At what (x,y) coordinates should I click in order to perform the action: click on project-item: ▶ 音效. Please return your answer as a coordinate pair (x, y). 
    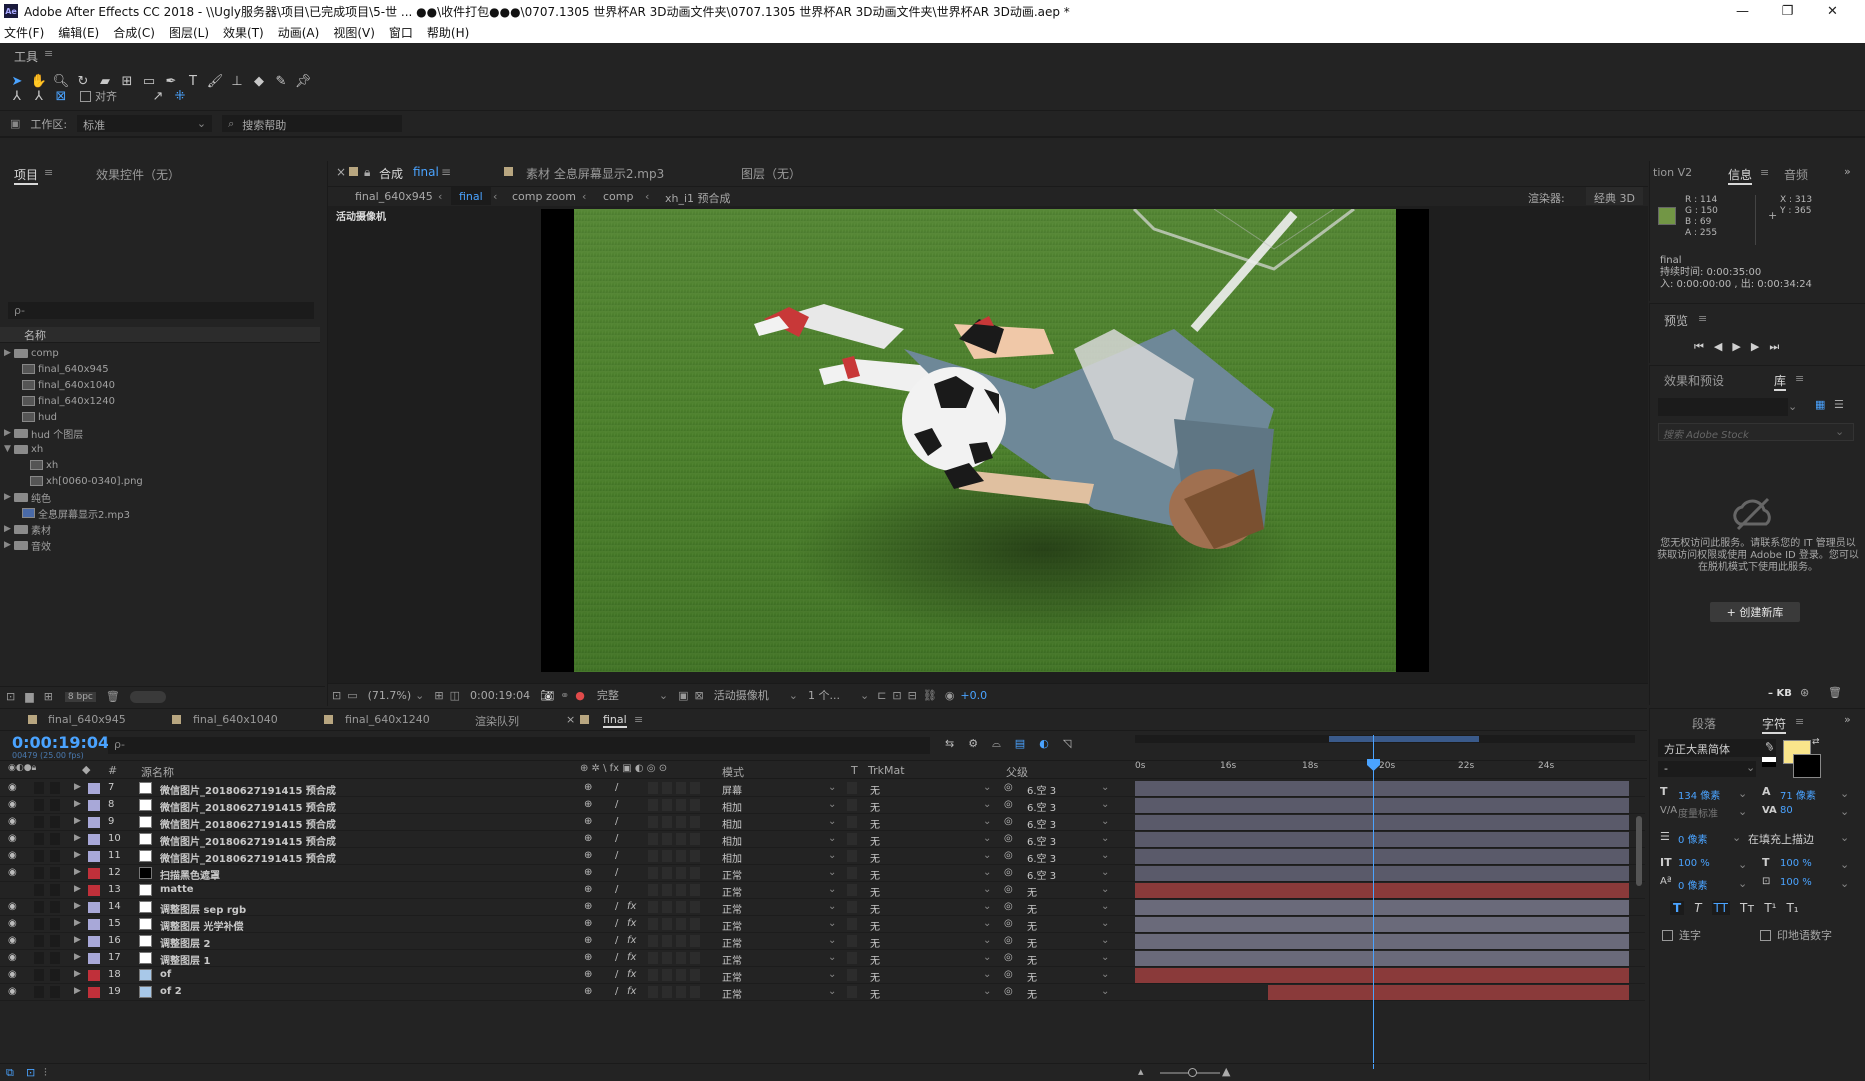
    Looking at the image, I should click on (160, 545).